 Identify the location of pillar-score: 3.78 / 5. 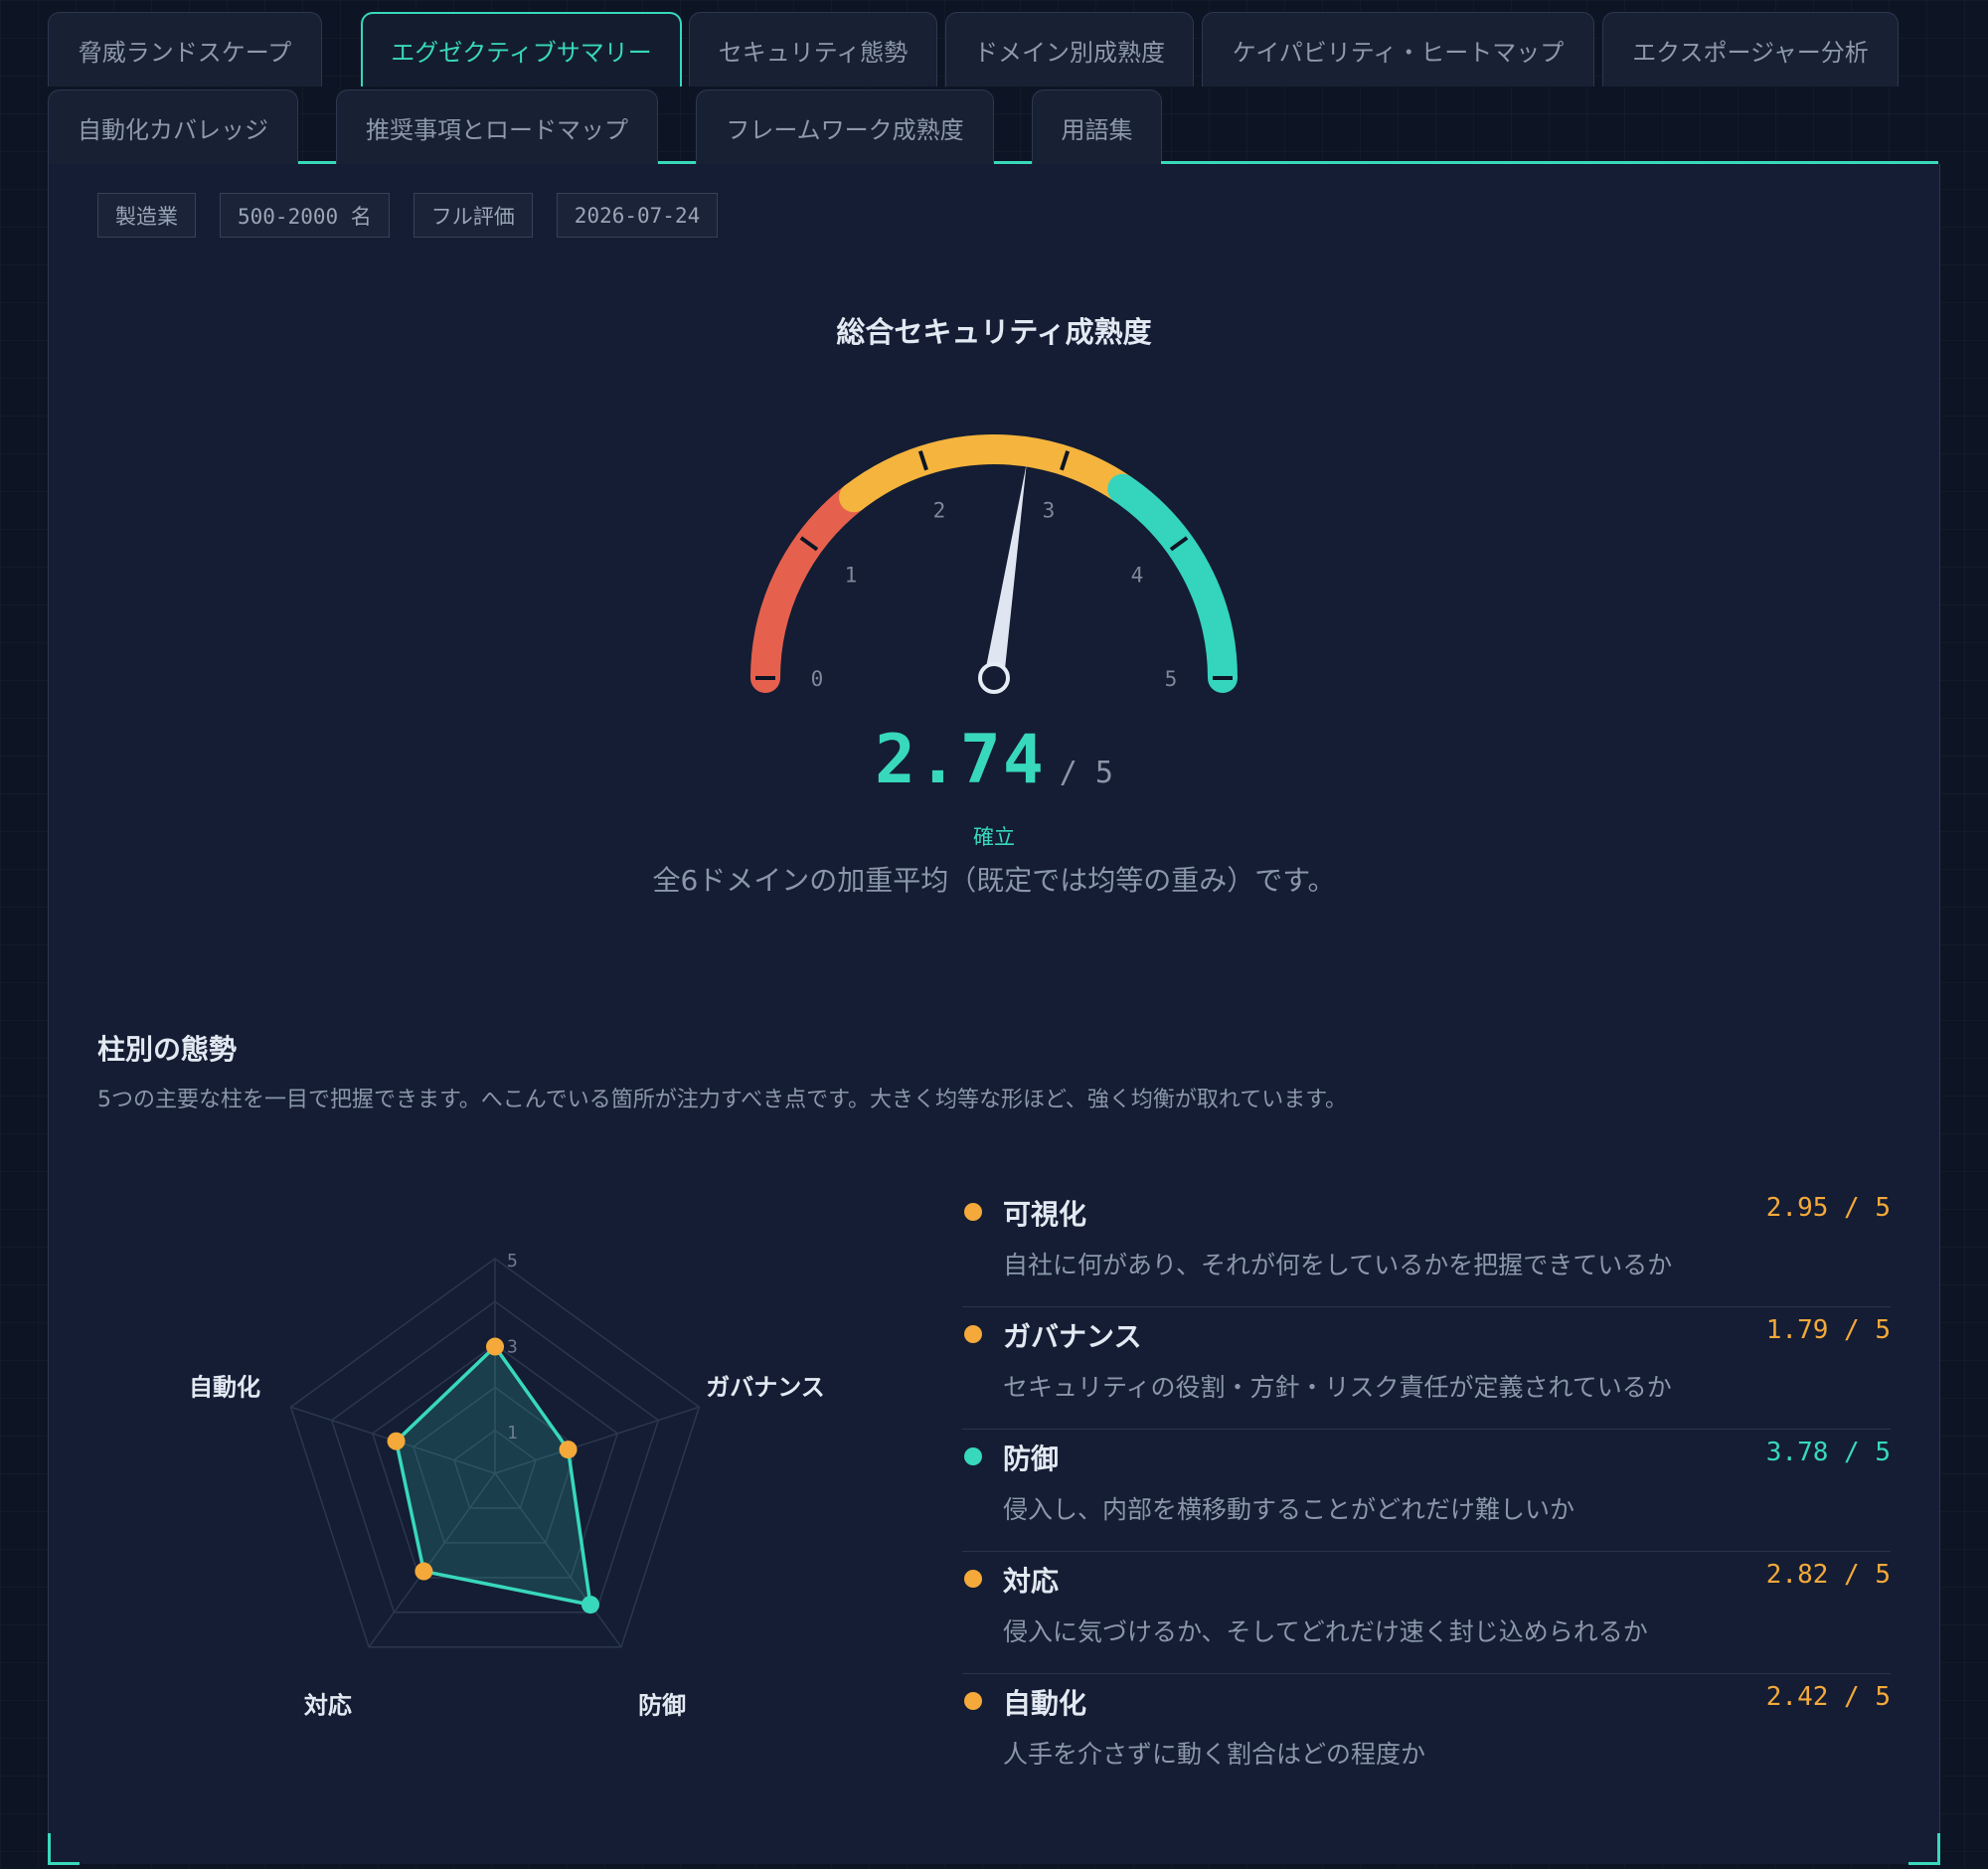
(1828, 1452).